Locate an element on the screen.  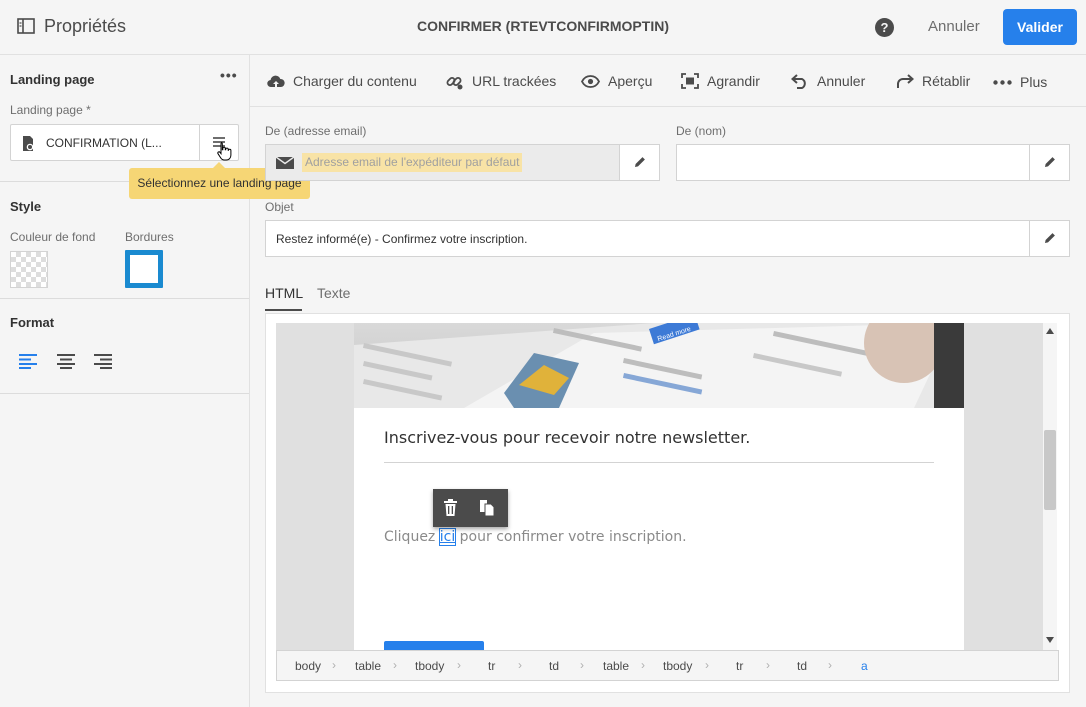
help-icon: ? is located at coordinates (884, 27).